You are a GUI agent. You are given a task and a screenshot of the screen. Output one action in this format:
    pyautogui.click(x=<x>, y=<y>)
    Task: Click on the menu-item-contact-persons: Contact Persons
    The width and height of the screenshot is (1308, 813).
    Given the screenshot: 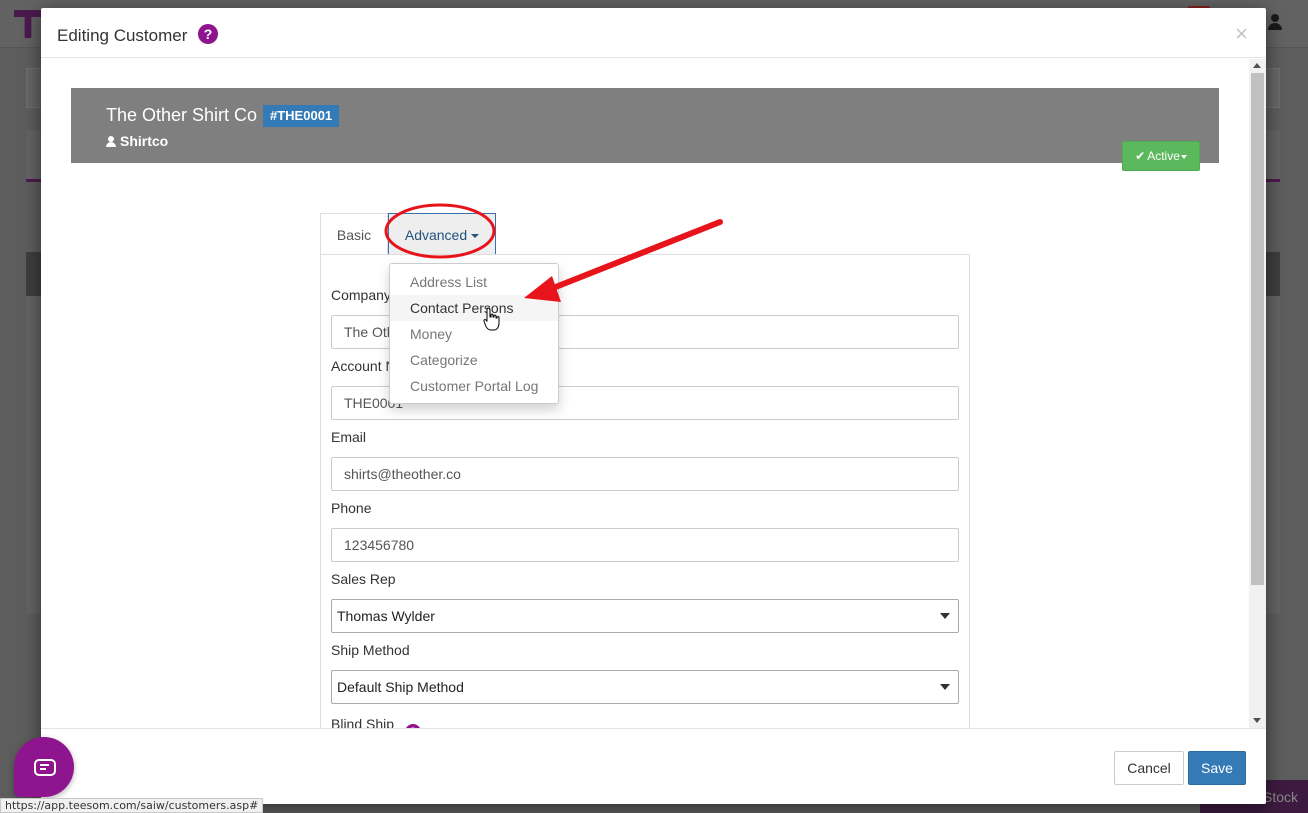 What is the action you would take?
    pyautogui.click(x=474, y=308)
    